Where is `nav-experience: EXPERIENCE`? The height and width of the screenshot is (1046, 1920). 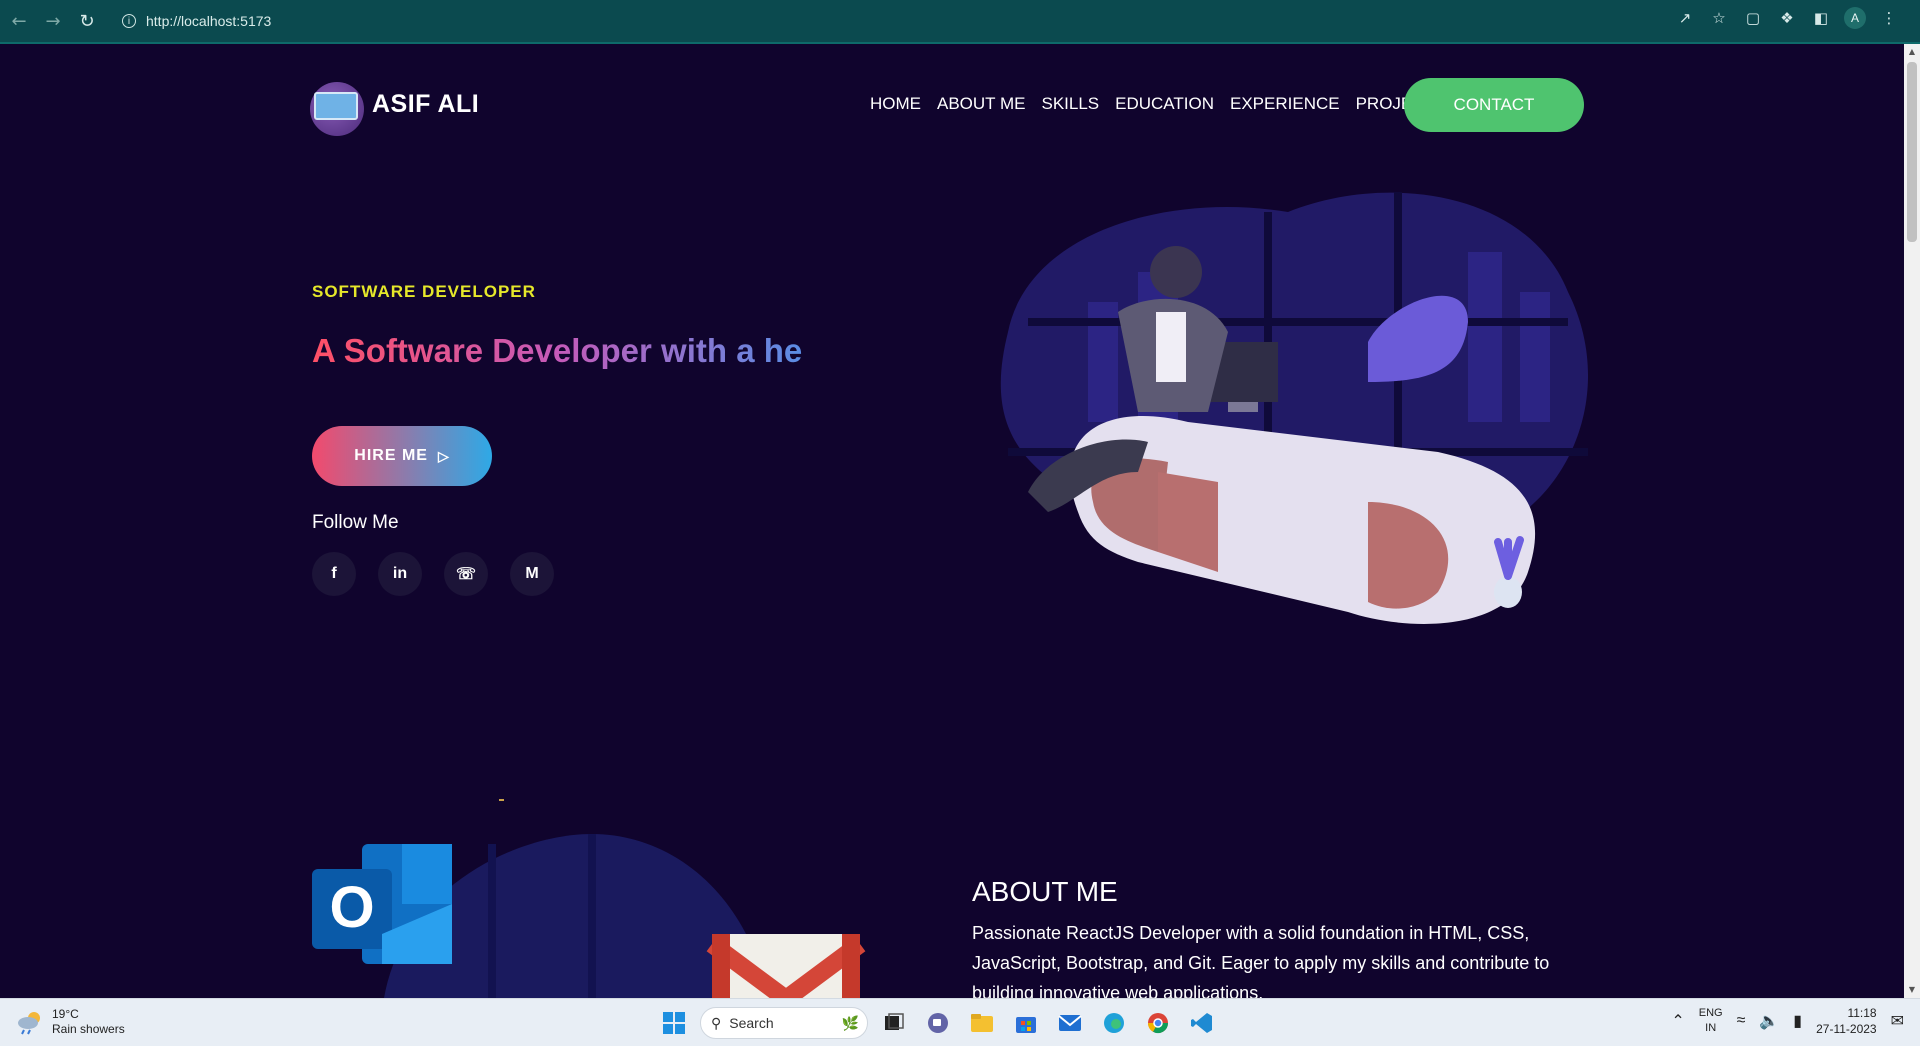 nav-experience: EXPERIENCE is located at coordinates (1285, 104).